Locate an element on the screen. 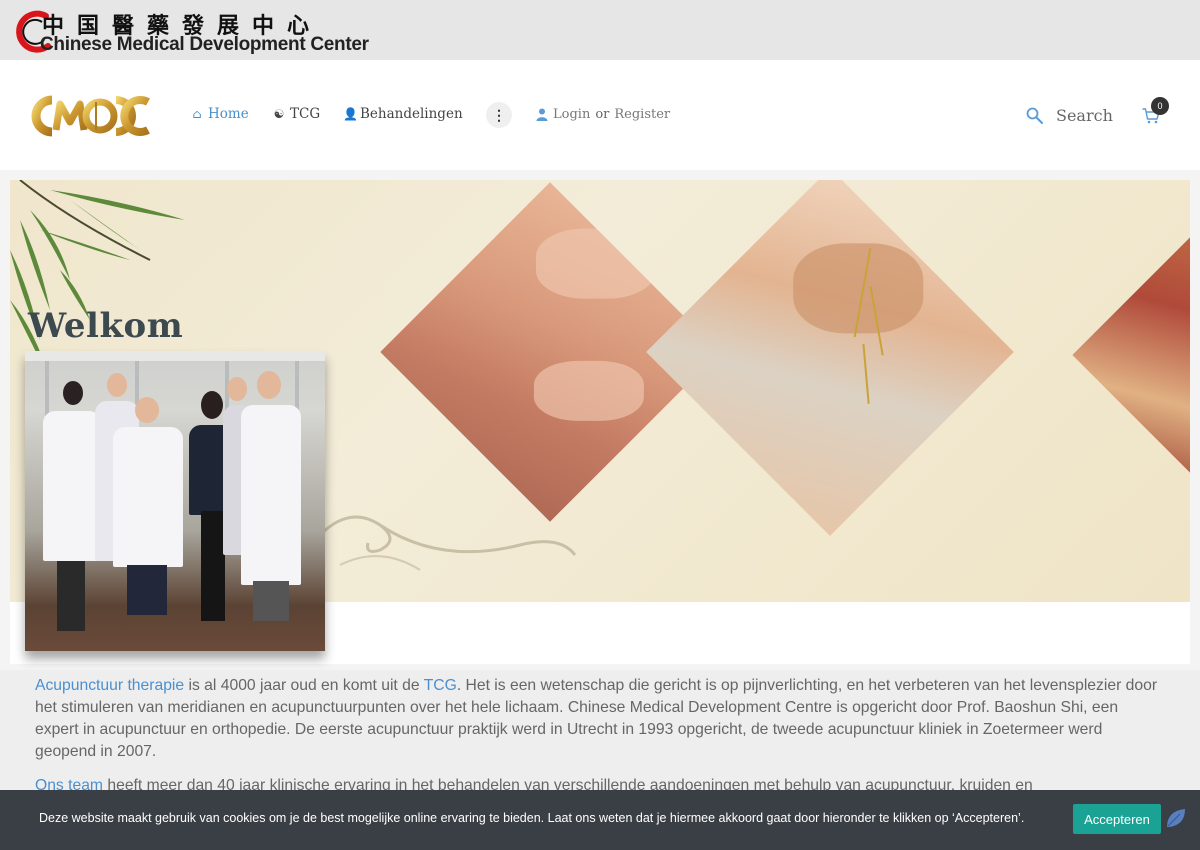 The height and width of the screenshot is (850, 1200). search-button: Search is located at coordinates (1069, 115).